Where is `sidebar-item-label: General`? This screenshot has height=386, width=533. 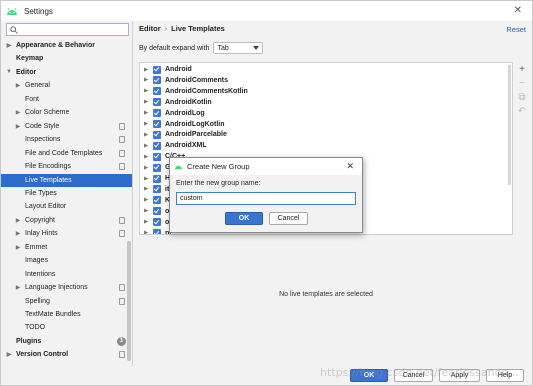 sidebar-item-label: General is located at coordinates (37, 86).